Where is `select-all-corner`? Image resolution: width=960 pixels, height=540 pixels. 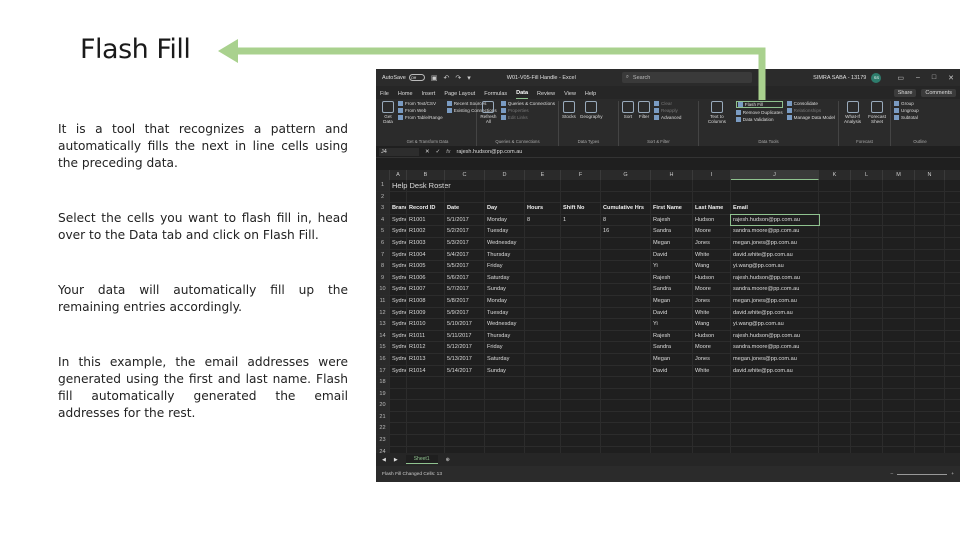 select-all-corner is located at coordinates (383, 175).